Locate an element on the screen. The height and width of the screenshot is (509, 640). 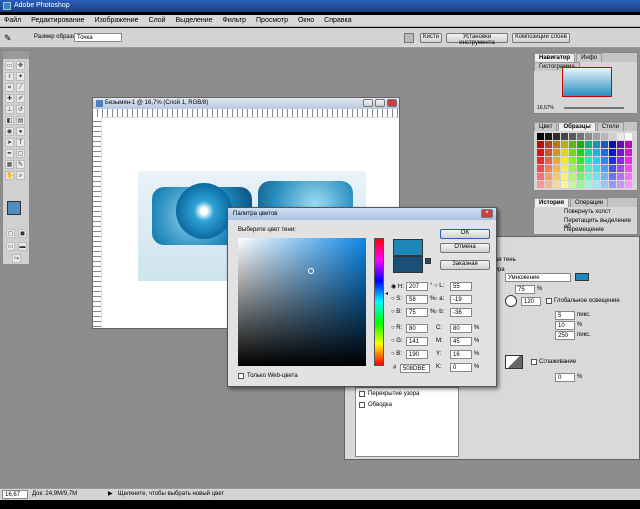
stamp-tool-icon: ⊥ is located at coordinates (9, 109).